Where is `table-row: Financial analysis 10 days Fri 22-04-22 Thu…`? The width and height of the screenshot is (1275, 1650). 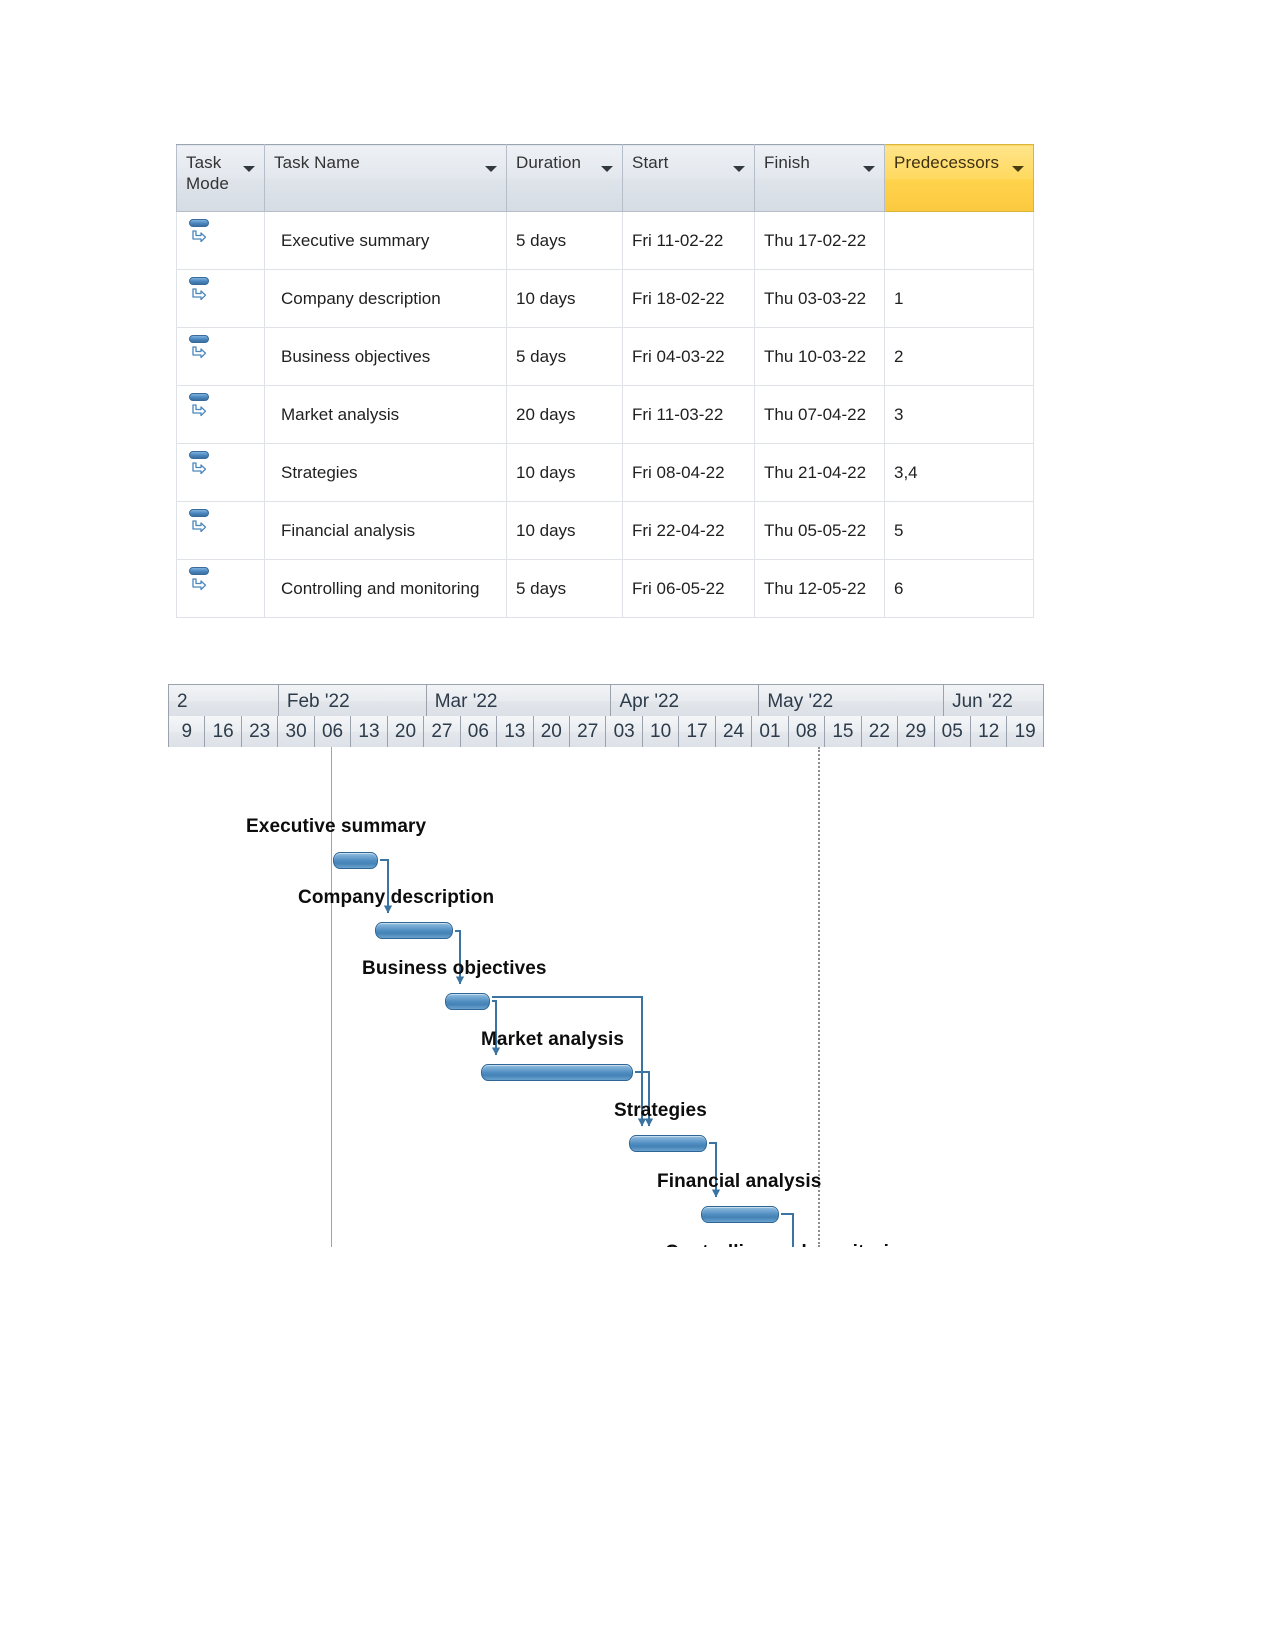 table-row: Financial analysis 10 days Fri 22-04-22 Thu… is located at coordinates (605, 530).